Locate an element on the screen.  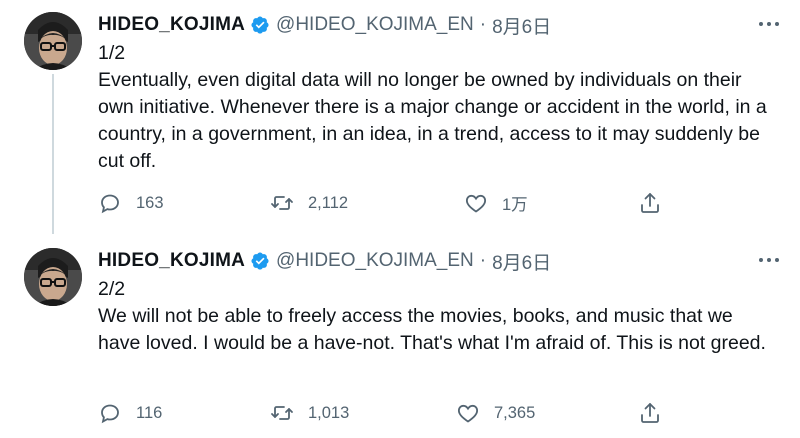
retweet-count: 2,112 is located at coordinates (328, 202).